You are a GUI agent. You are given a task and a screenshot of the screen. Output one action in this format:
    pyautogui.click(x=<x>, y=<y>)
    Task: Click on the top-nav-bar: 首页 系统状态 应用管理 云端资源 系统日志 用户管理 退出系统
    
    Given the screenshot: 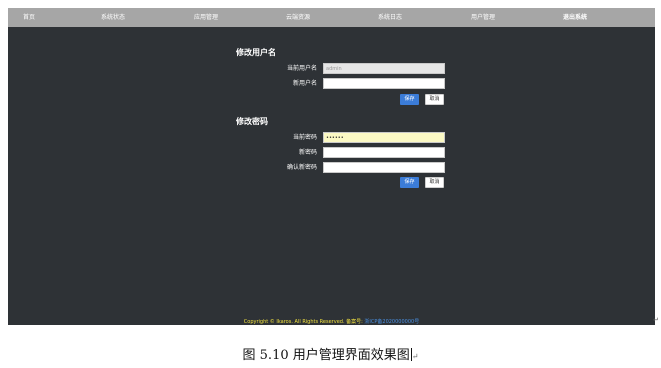 What is the action you would take?
    pyautogui.click(x=331, y=17)
    